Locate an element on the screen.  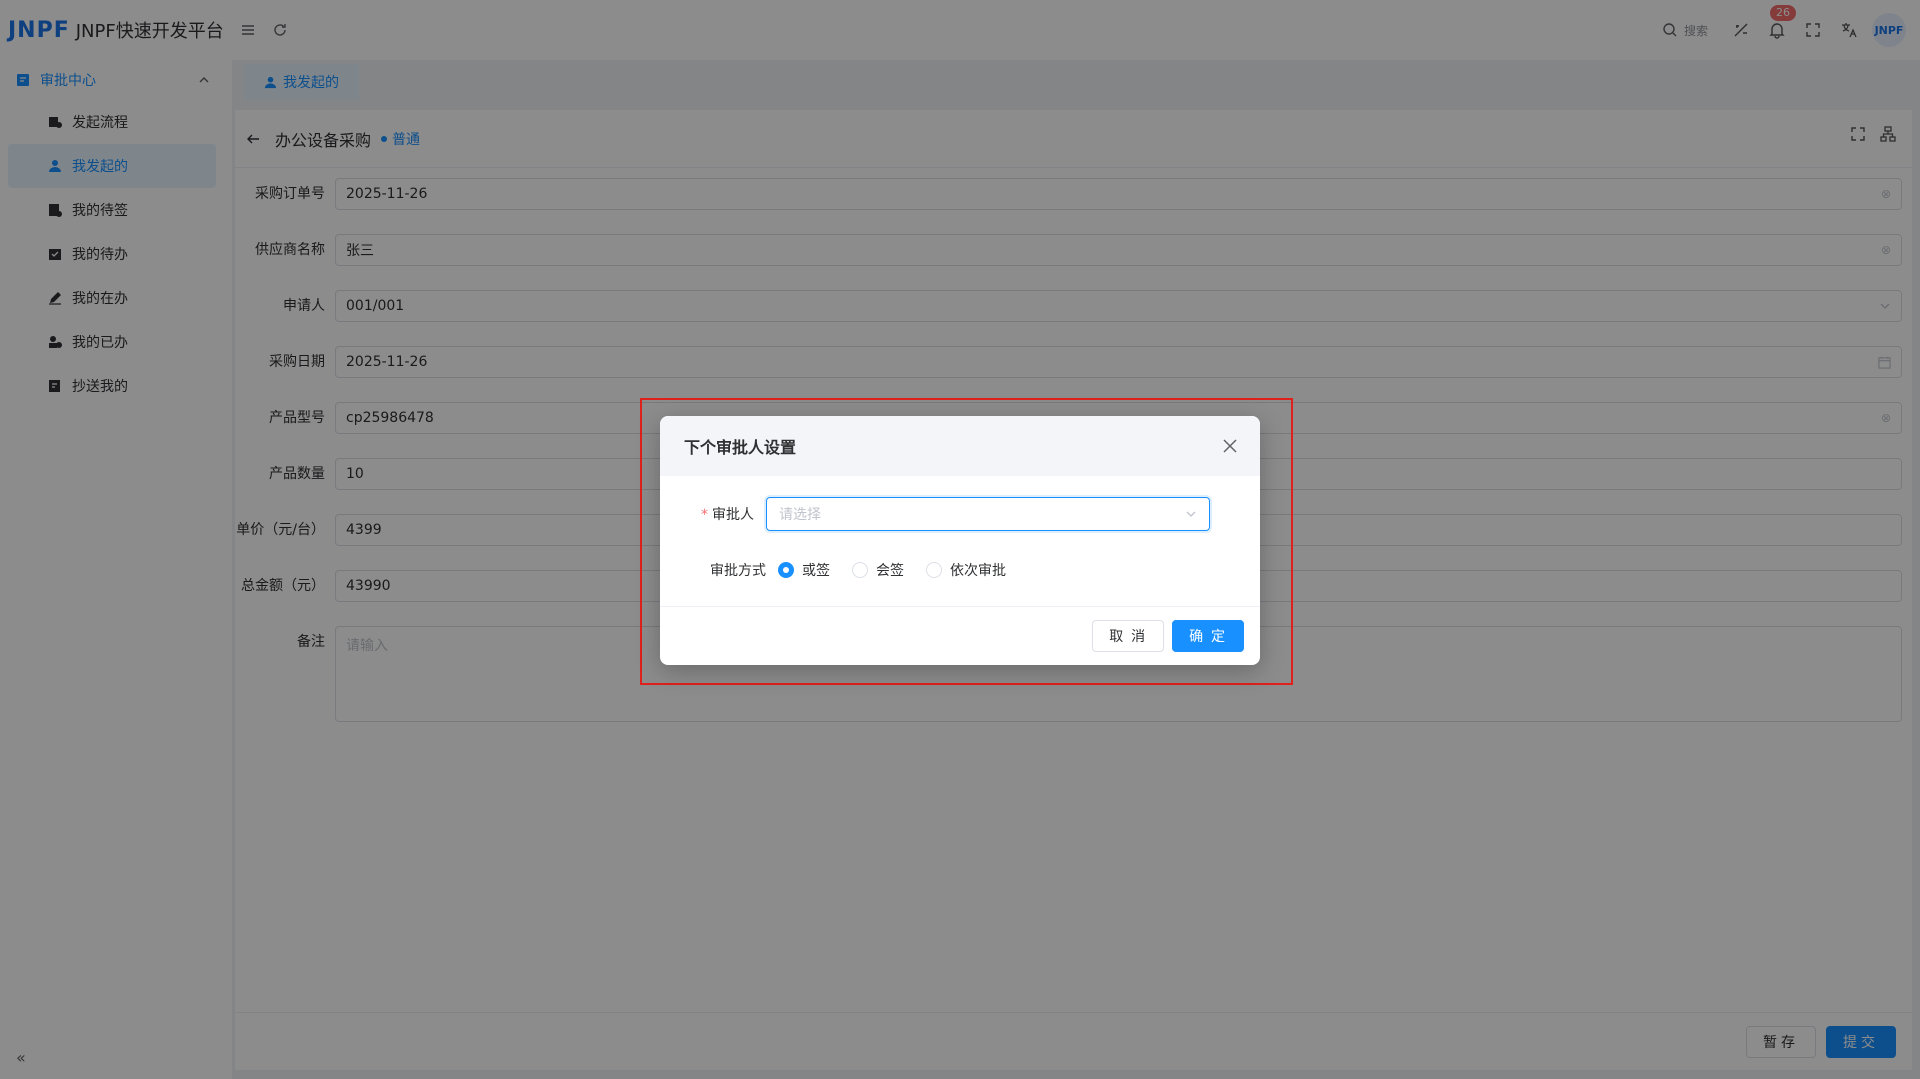
radio-label: 依次审批 is located at coordinates (978, 571).